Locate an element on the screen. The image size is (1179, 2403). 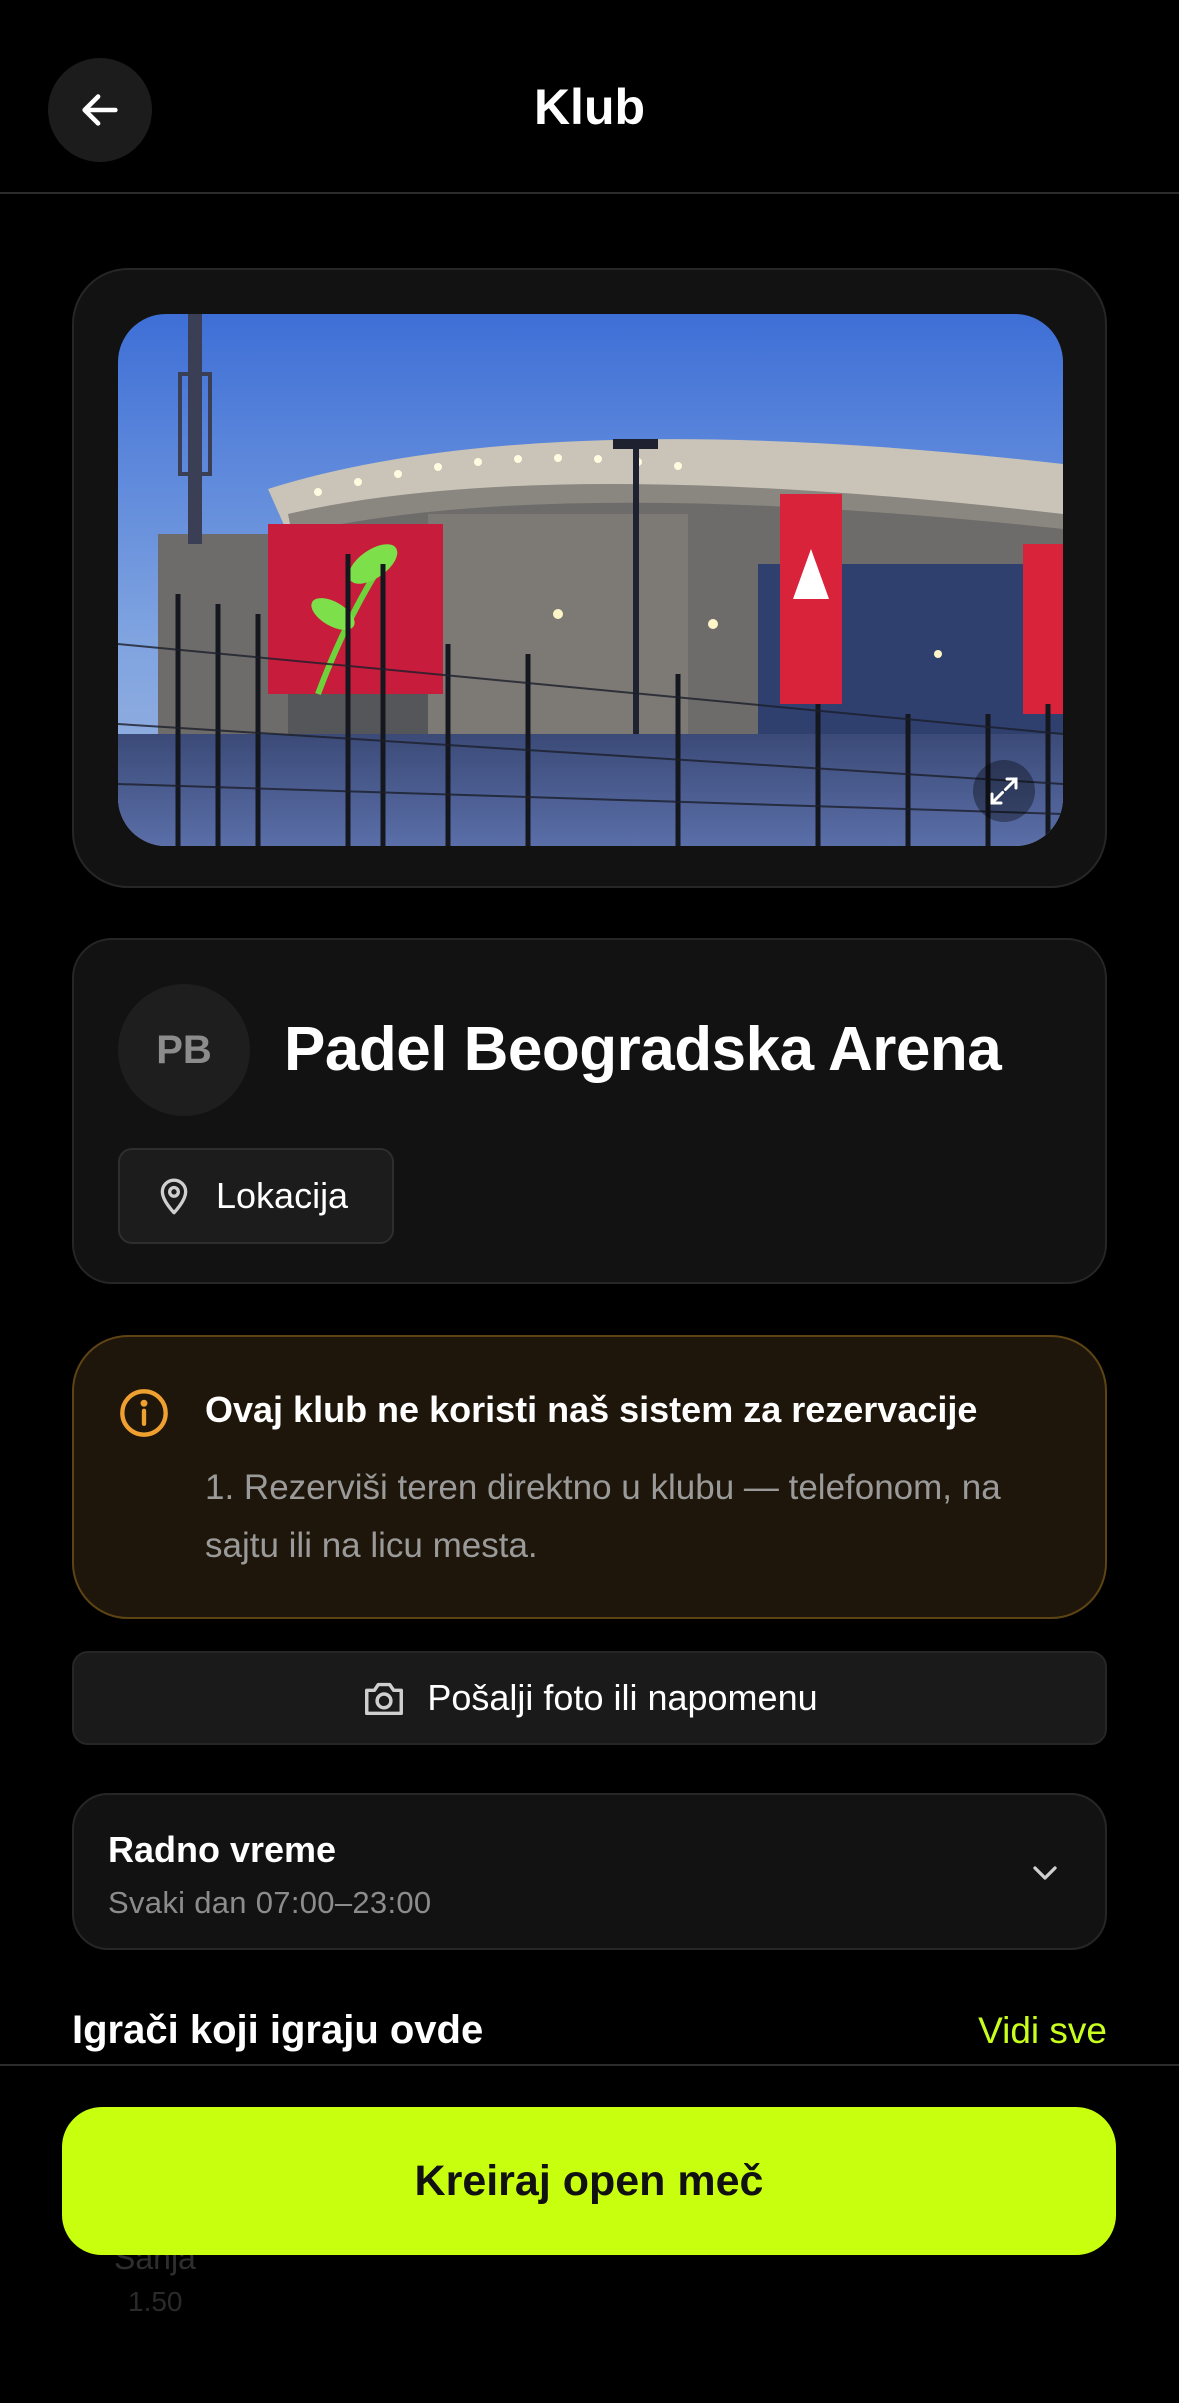
expand-icon is located at coordinates (1004, 791).